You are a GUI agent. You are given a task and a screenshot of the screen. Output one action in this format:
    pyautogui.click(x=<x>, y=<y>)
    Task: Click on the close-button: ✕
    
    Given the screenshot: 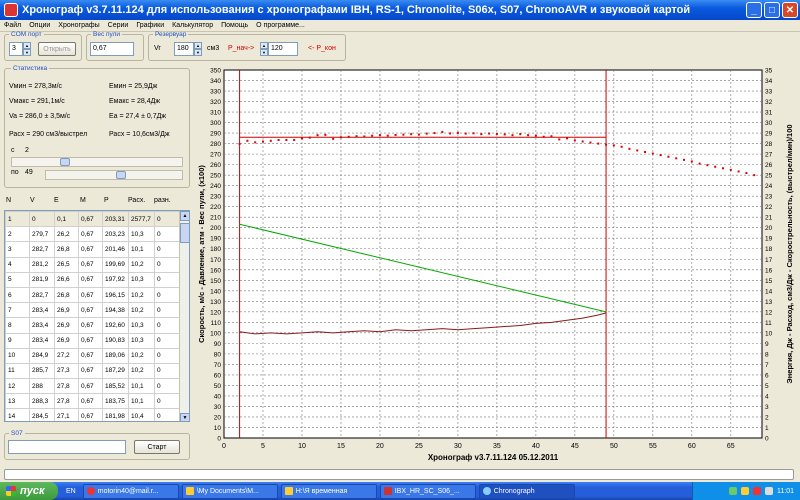 What is the action you would take?
    pyautogui.click(x=790, y=10)
    